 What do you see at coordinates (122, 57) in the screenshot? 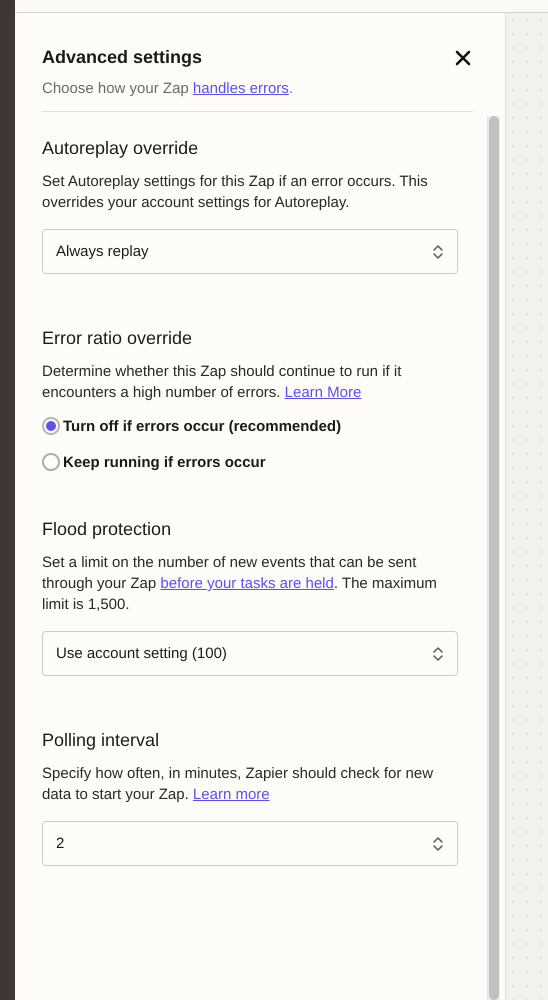
I see `panel-title: Advanced settings` at bounding box center [122, 57].